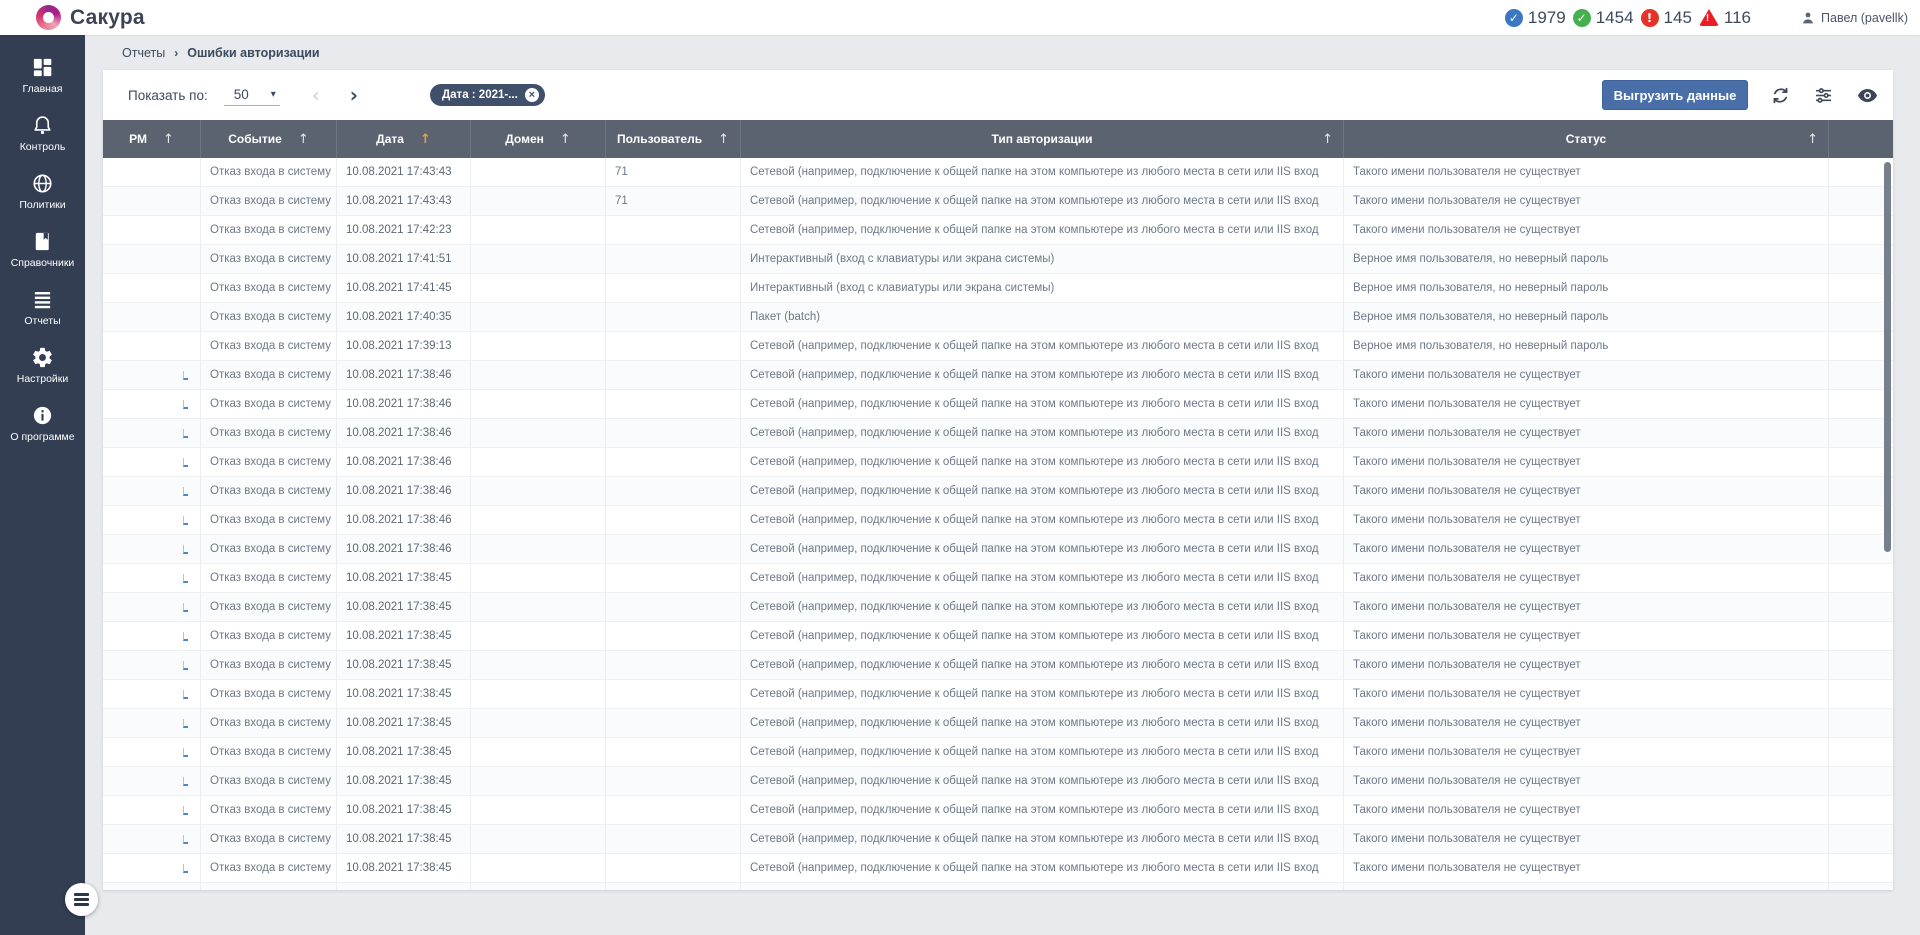 Image resolution: width=1920 pixels, height=935 pixels. I want to click on cell-domain, so click(538, 172).